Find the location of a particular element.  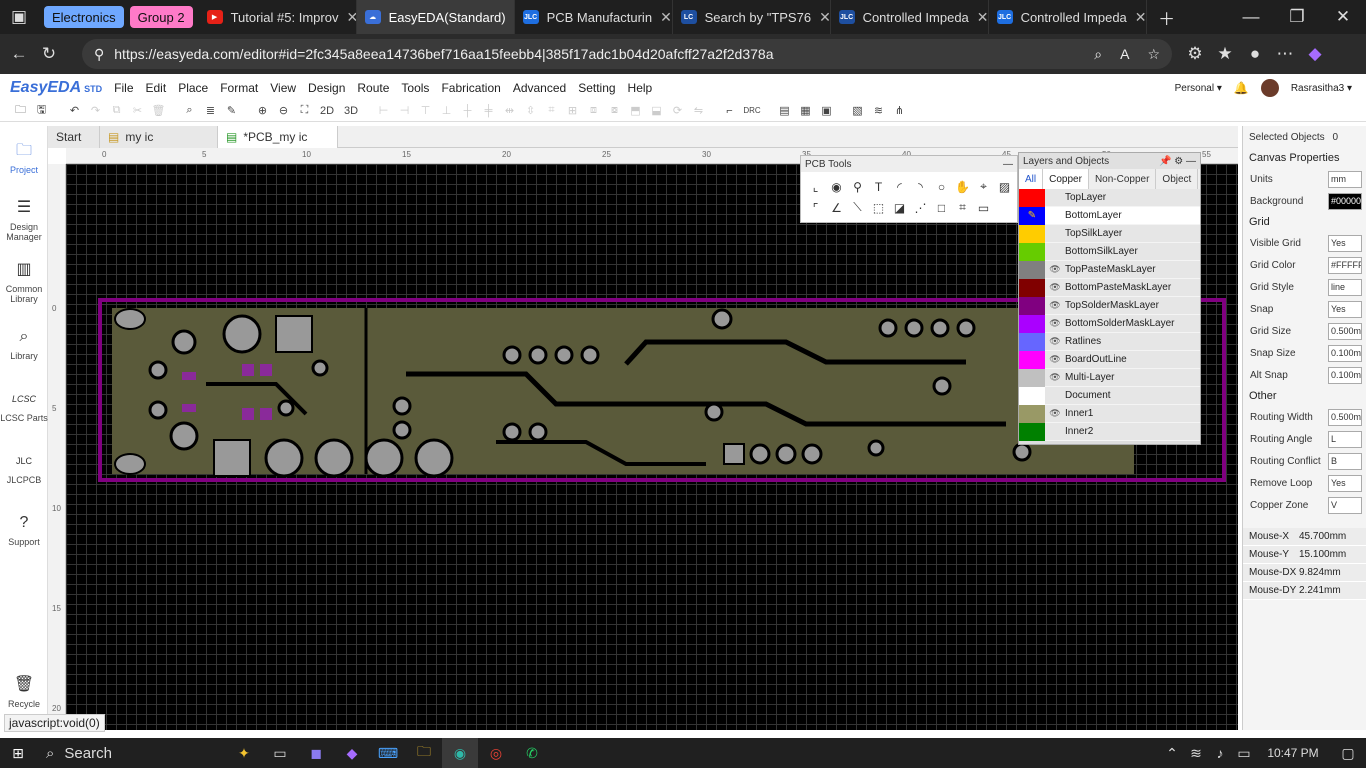

layer-row-toppastemask: 👁 TopPasteMaskLayer is located at coordinates (1109, 269).